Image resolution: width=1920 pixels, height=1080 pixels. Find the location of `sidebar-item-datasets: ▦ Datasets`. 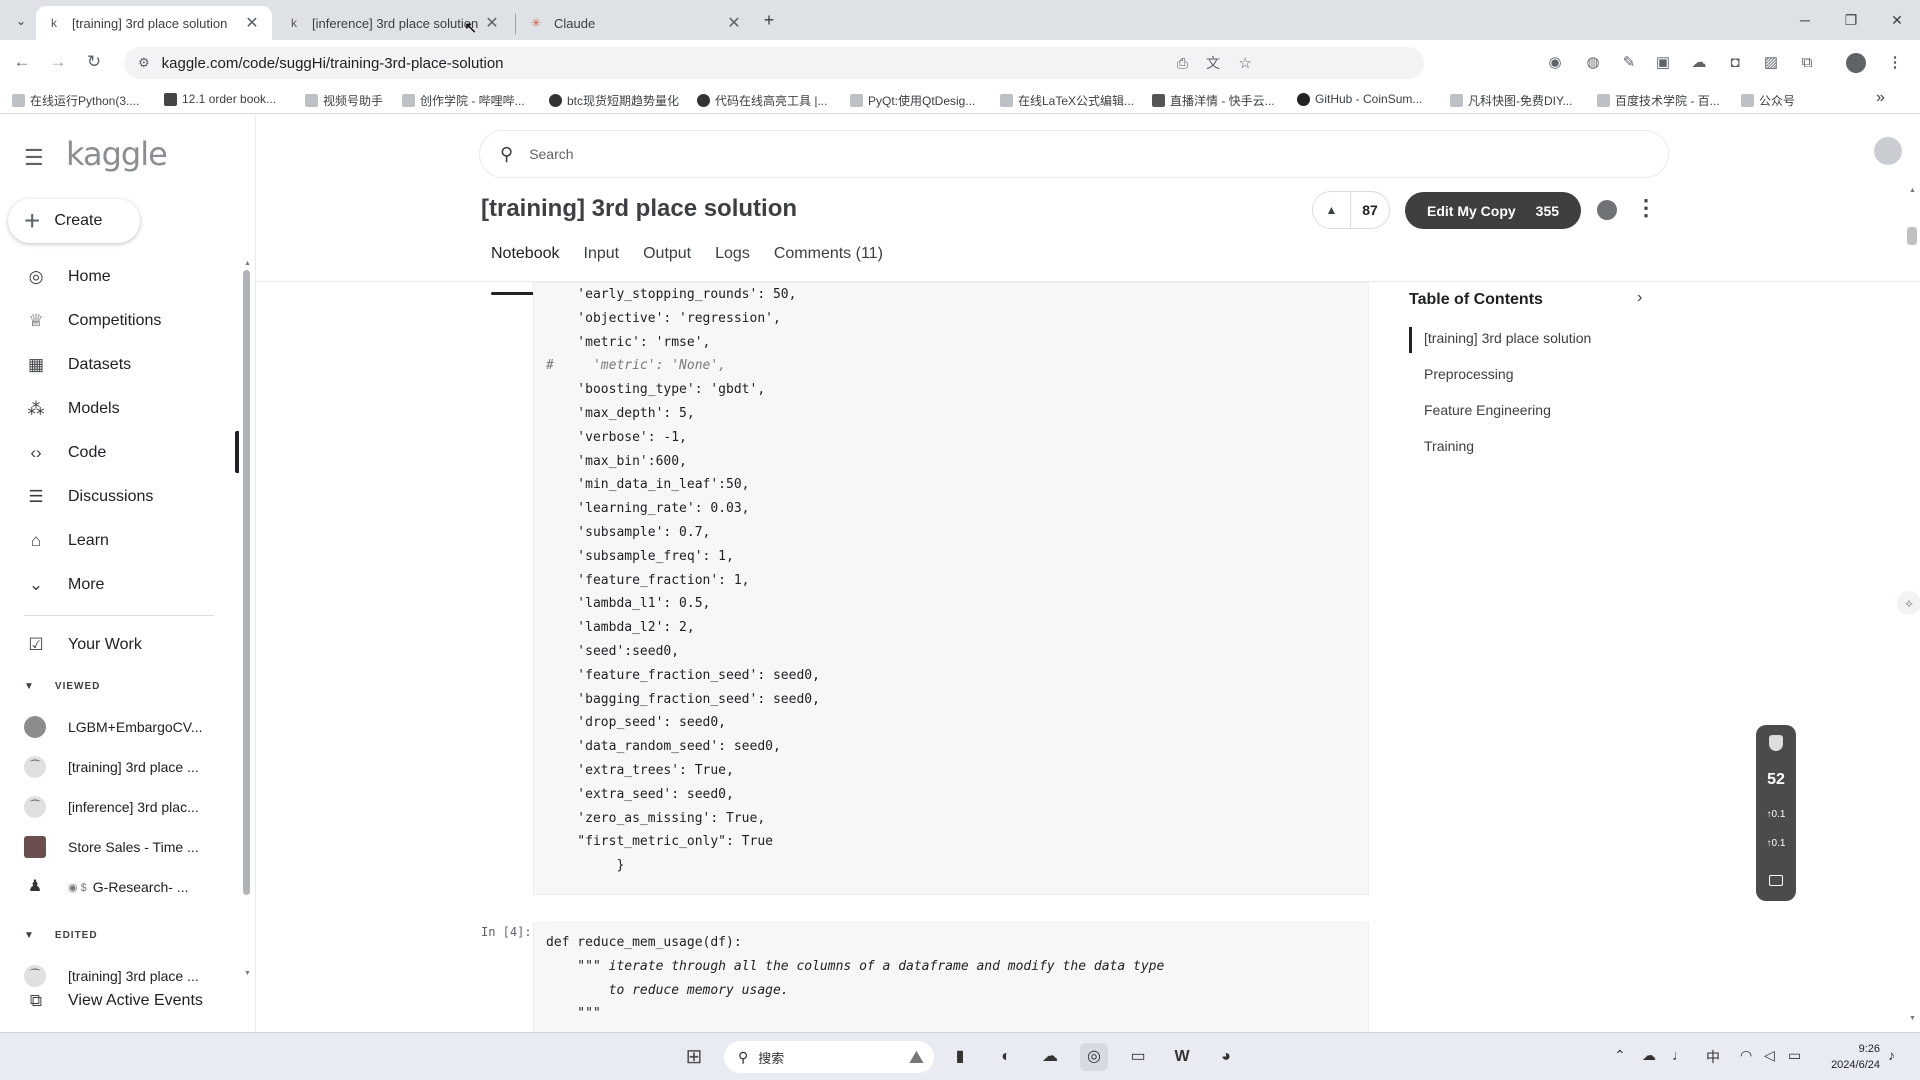

sidebar-item-datasets: ▦ Datasets is located at coordinates (115, 365).